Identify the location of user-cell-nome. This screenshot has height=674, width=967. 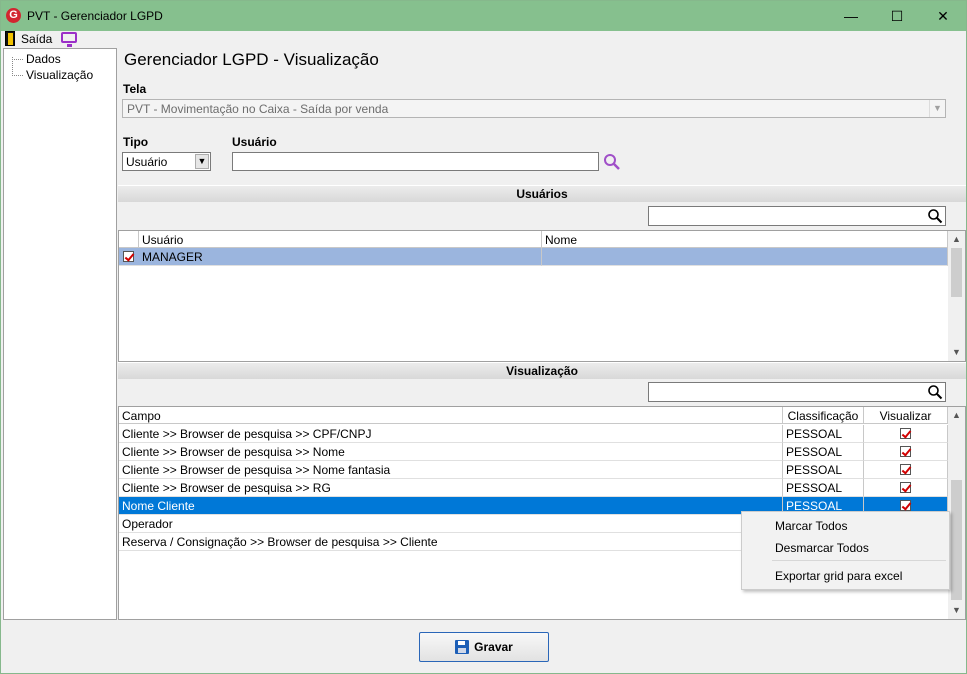
(745, 257).